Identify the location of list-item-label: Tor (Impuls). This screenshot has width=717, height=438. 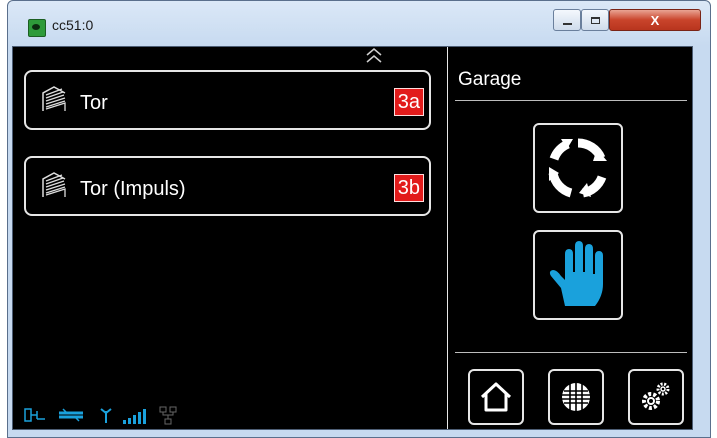
(133, 189).